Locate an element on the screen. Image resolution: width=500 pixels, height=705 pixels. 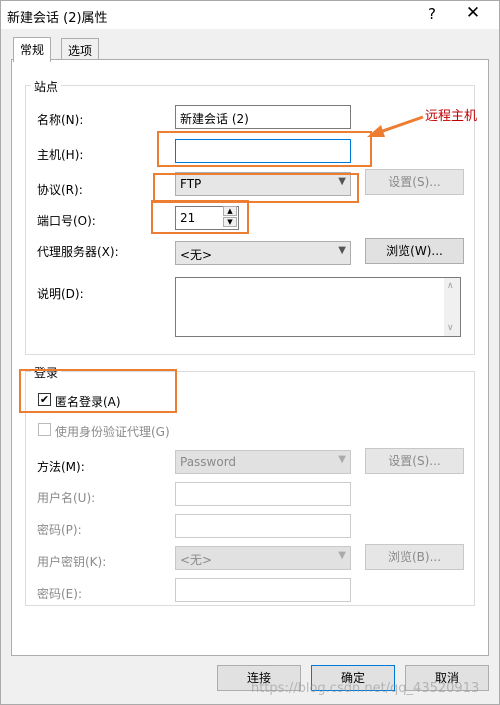
passphrase-label: 密码(E): is located at coordinates (59, 594).